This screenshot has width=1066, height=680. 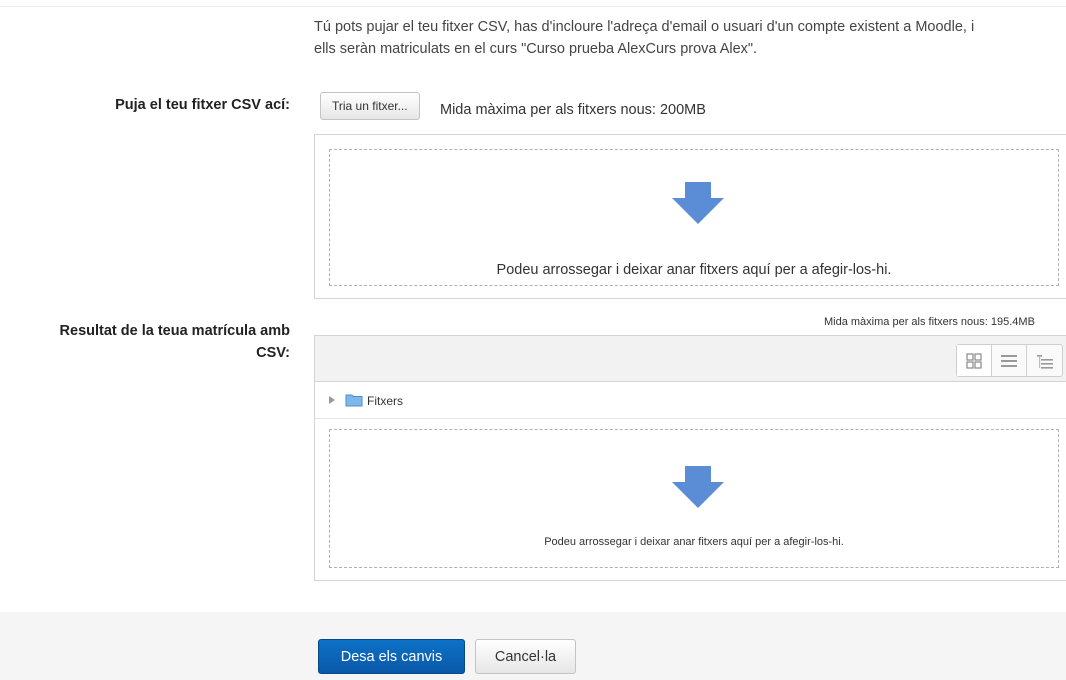 I want to click on tree-view-icon, so click(x=1044, y=360).